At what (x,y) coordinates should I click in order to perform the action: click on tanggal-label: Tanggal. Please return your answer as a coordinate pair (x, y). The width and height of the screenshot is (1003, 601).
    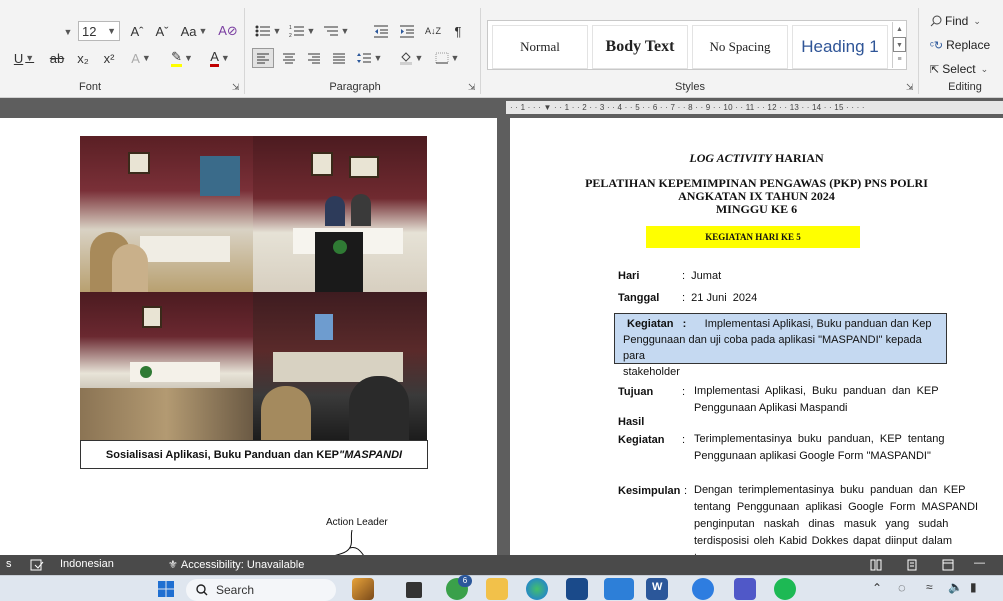
    Looking at the image, I should click on (639, 298).